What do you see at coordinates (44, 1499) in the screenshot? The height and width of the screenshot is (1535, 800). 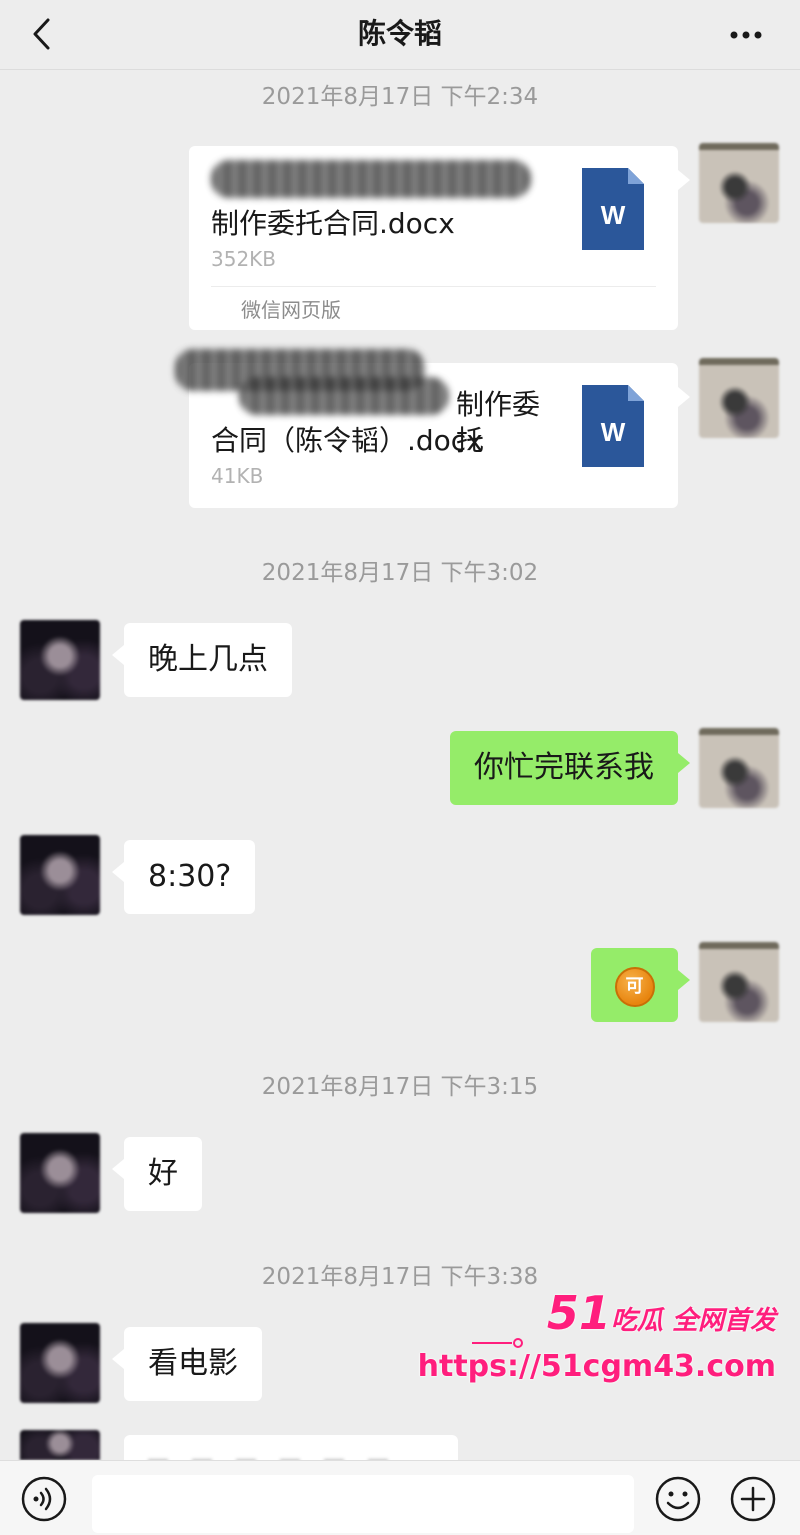 I see `voice-icon` at bounding box center [44, 1499].